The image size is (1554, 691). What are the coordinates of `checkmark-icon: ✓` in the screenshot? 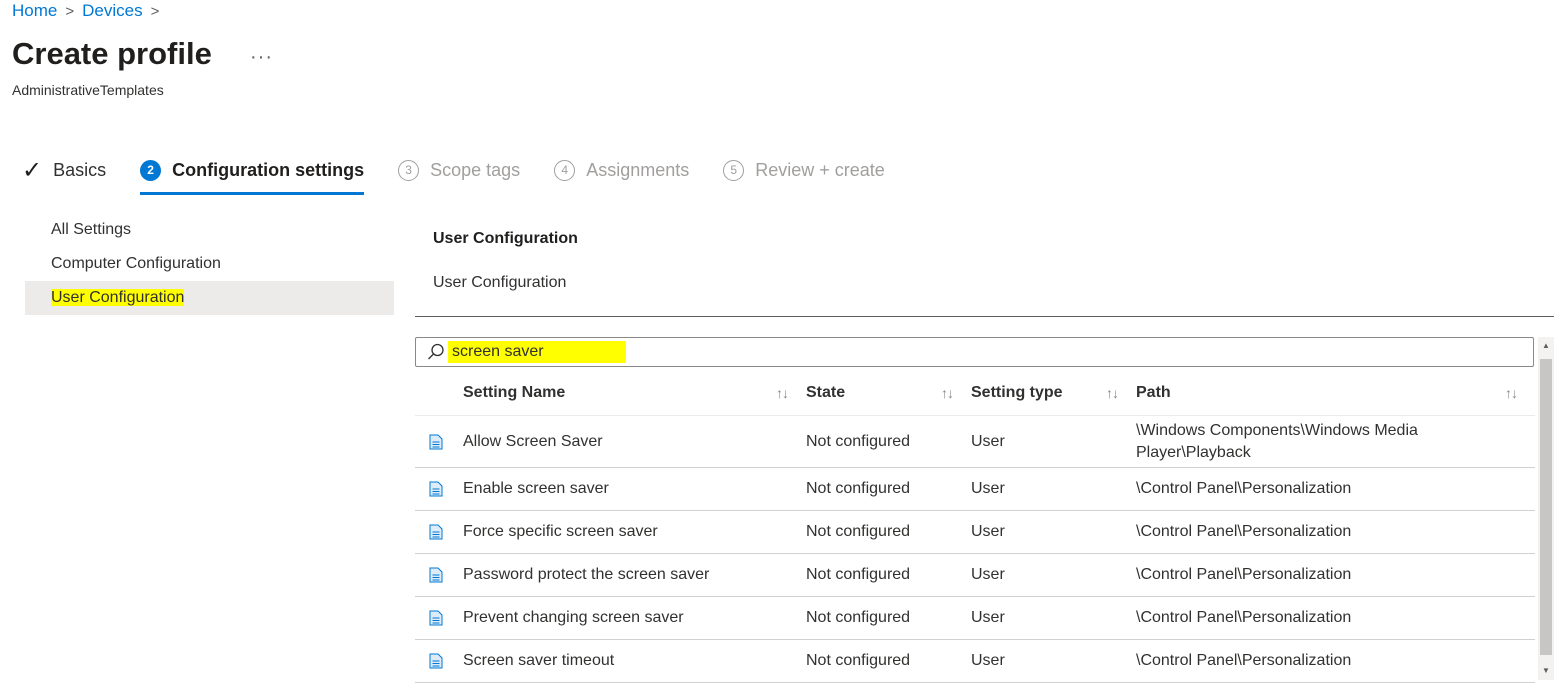 It's located at (32, 170).